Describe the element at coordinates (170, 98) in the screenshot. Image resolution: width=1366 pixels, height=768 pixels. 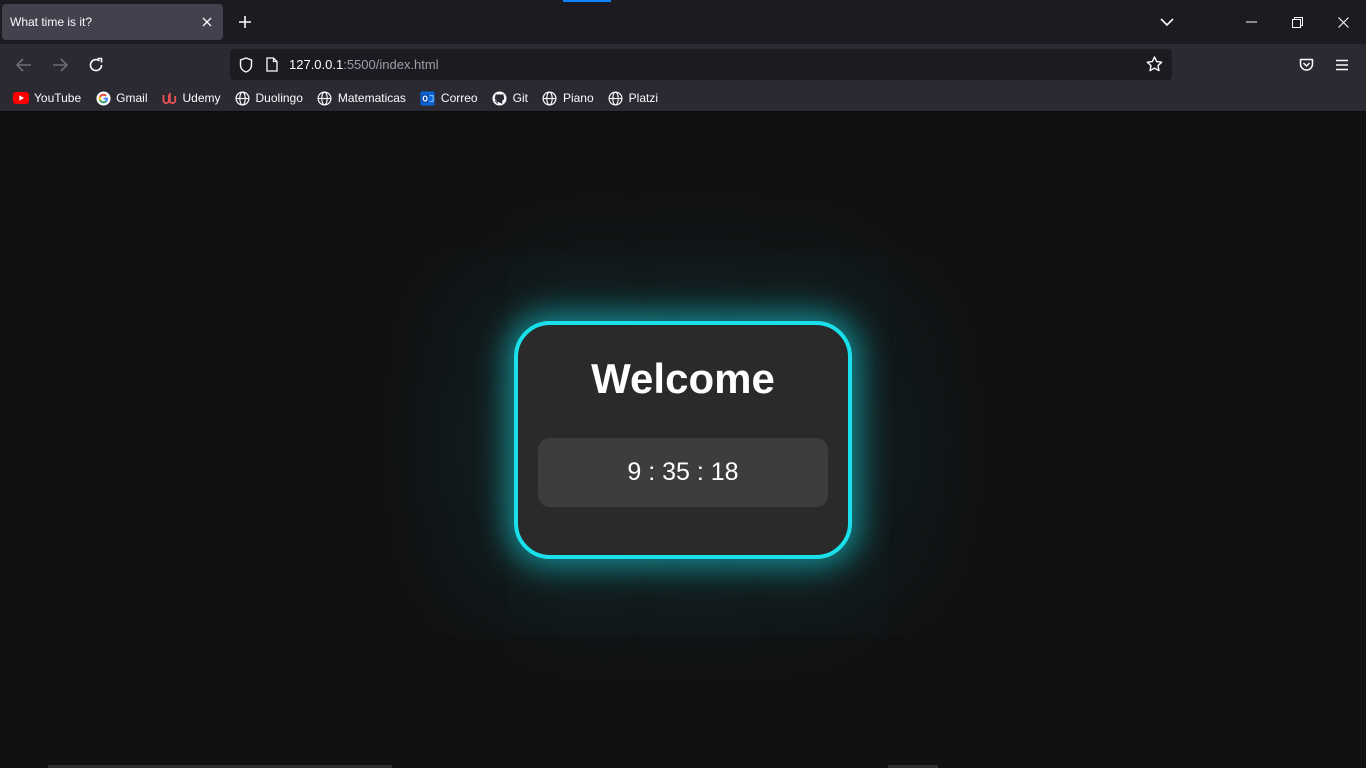
I see `udemy-icon` at that location.